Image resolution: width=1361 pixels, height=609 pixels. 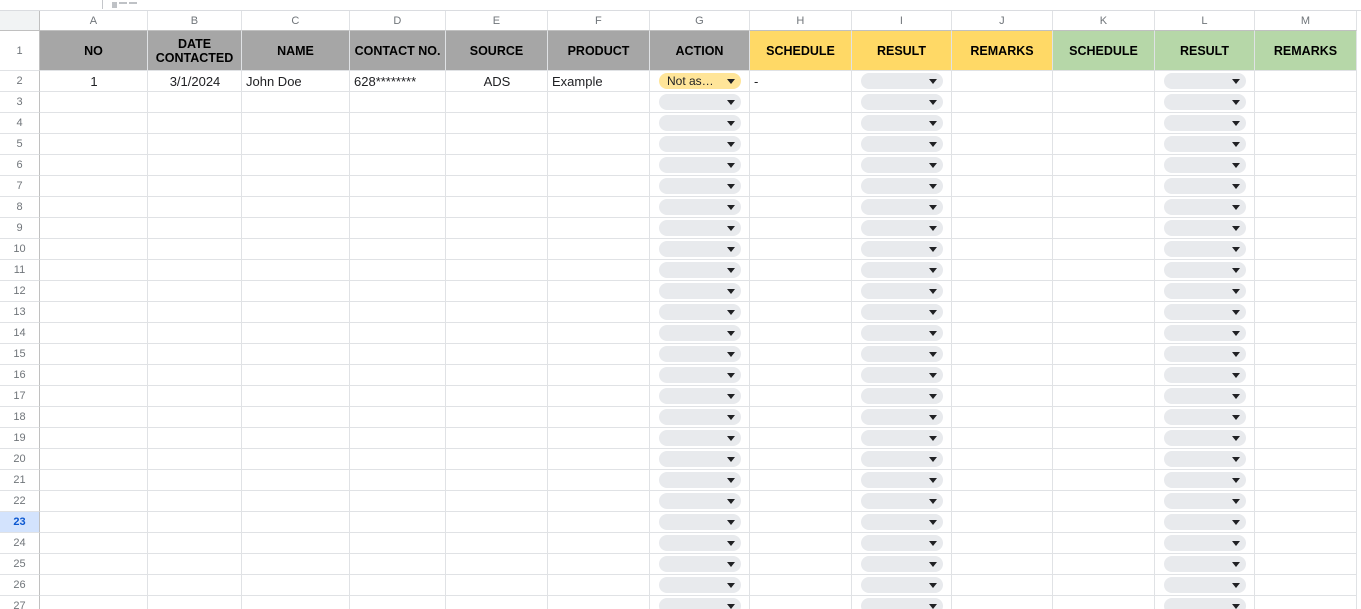 What do you see at coordinates (1002, 228) in the screenshot?
I see `cell-j9` at bounding box center [1002, 228].